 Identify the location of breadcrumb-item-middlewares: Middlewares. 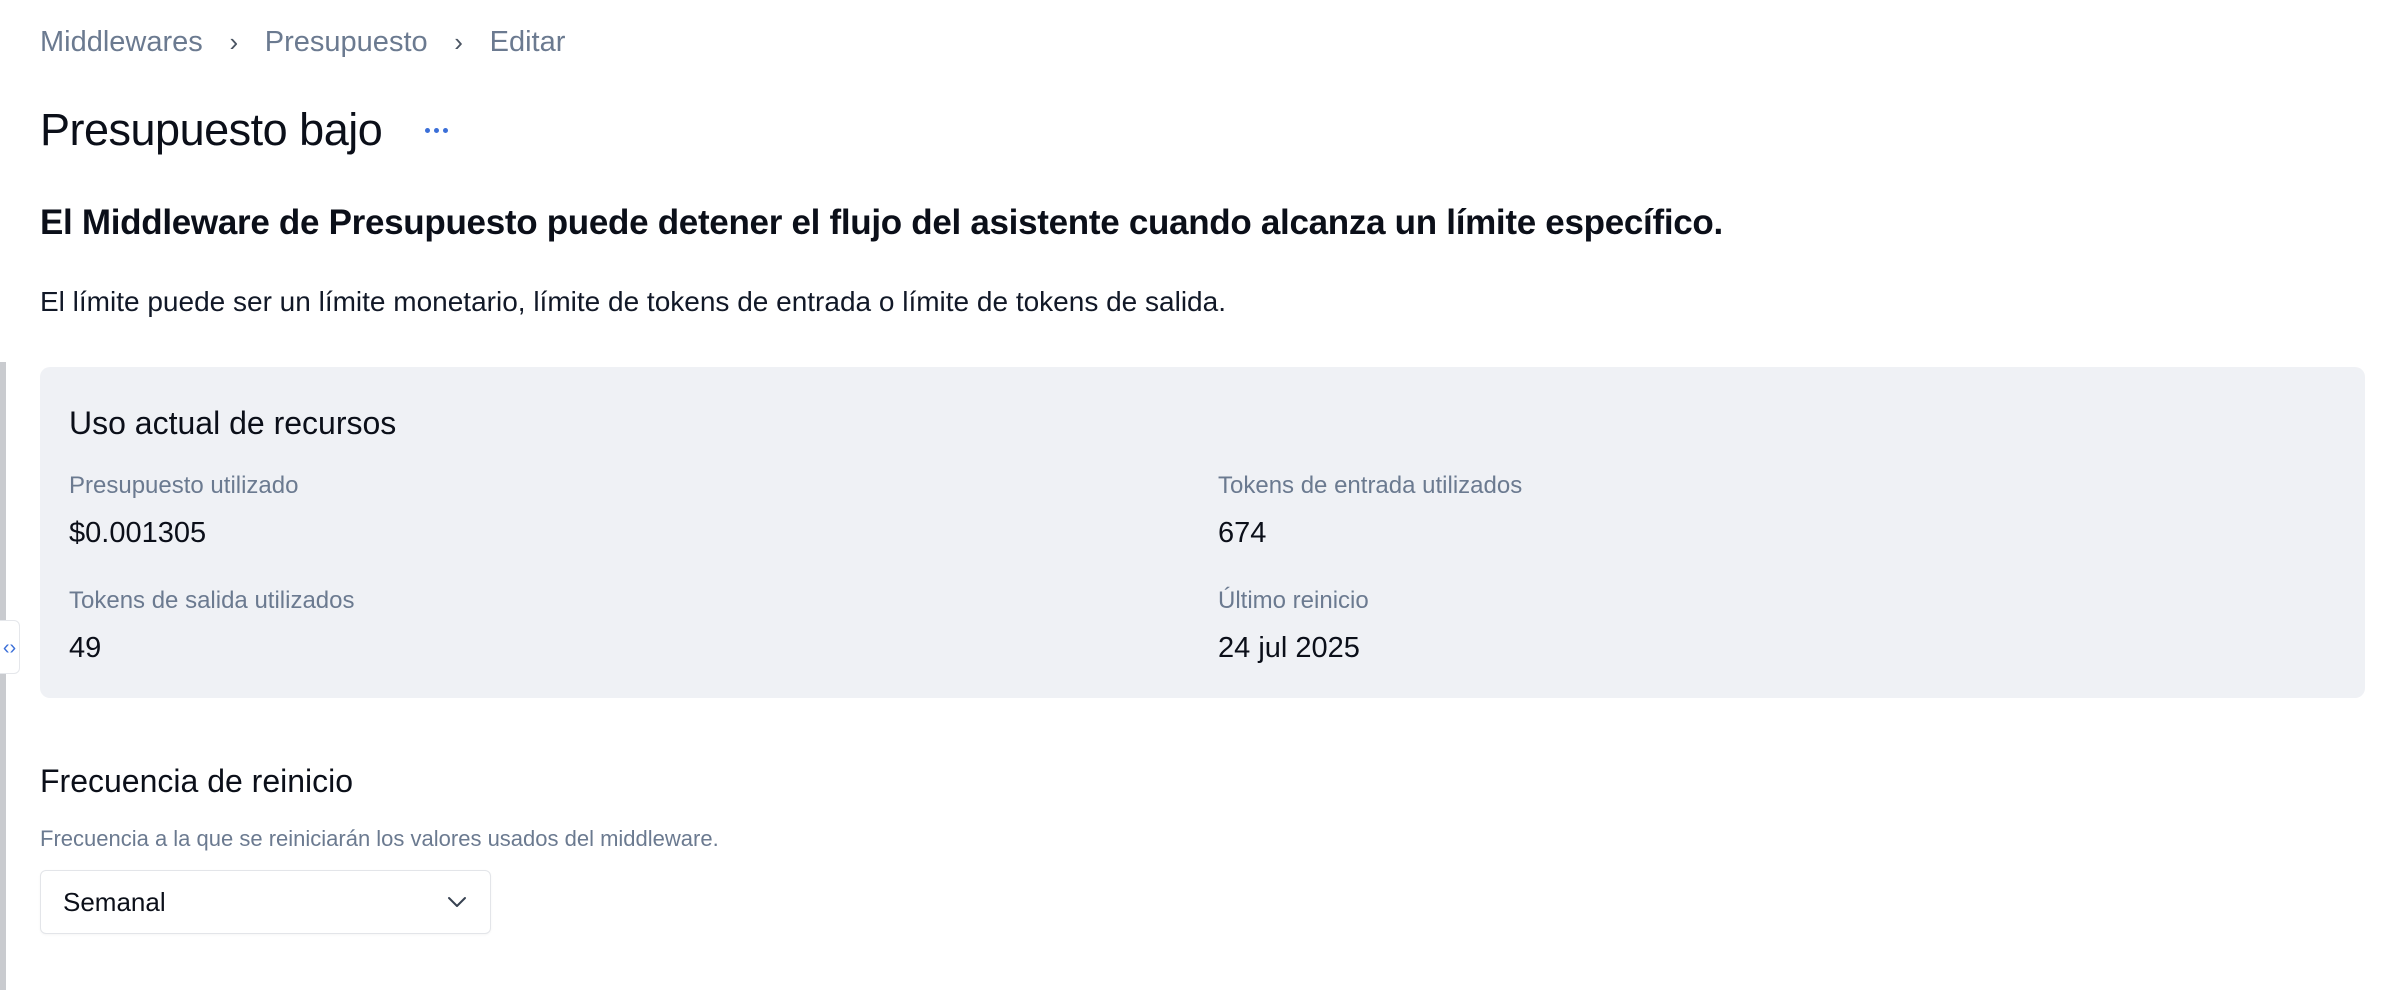
(121, 42).